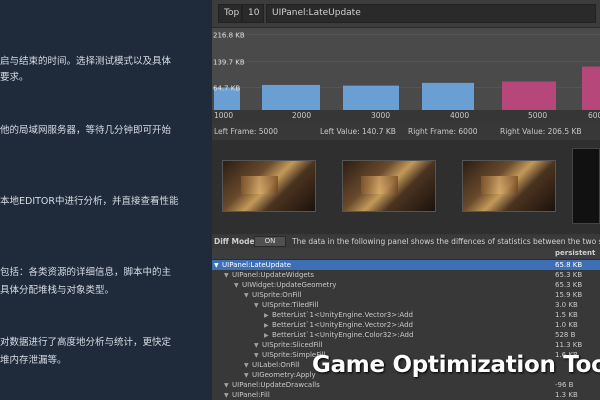 The width and height of the screenshot is (600, 400). I want to click on chart-x-axis: 1000 2000 3000 4000 5000 6000, so click(406, 117).